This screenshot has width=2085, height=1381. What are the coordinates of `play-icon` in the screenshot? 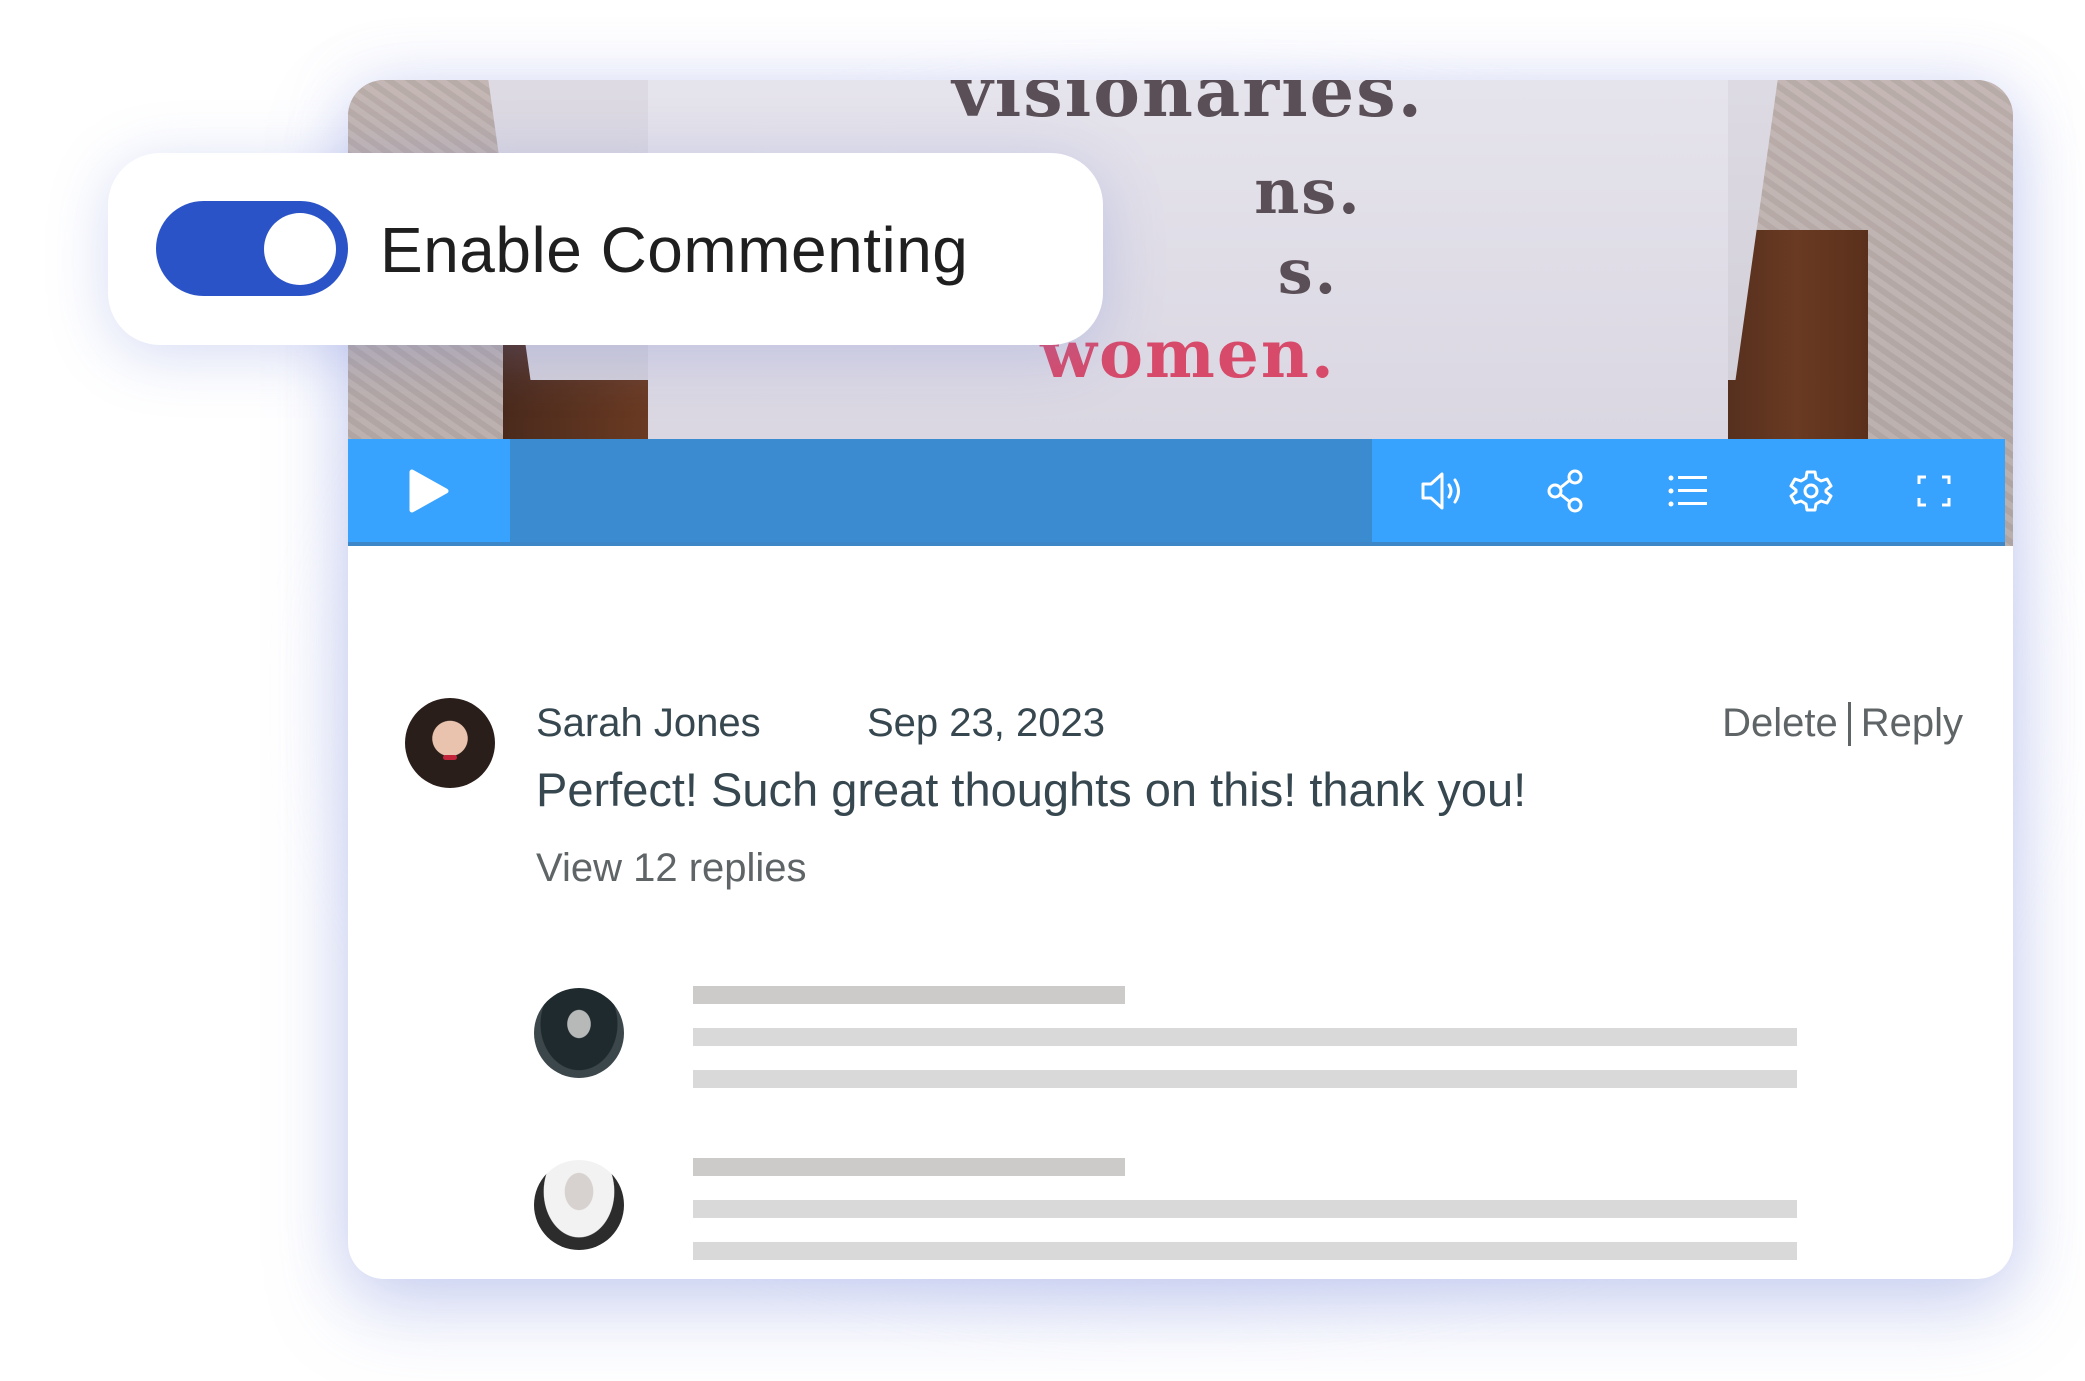 It's located at (429, 490).